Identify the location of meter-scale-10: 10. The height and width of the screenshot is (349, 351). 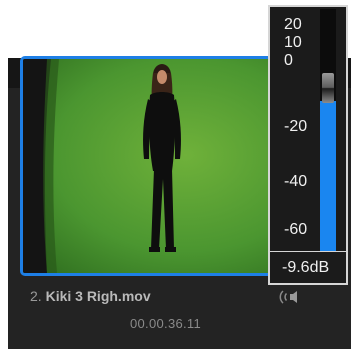
(293, 42).